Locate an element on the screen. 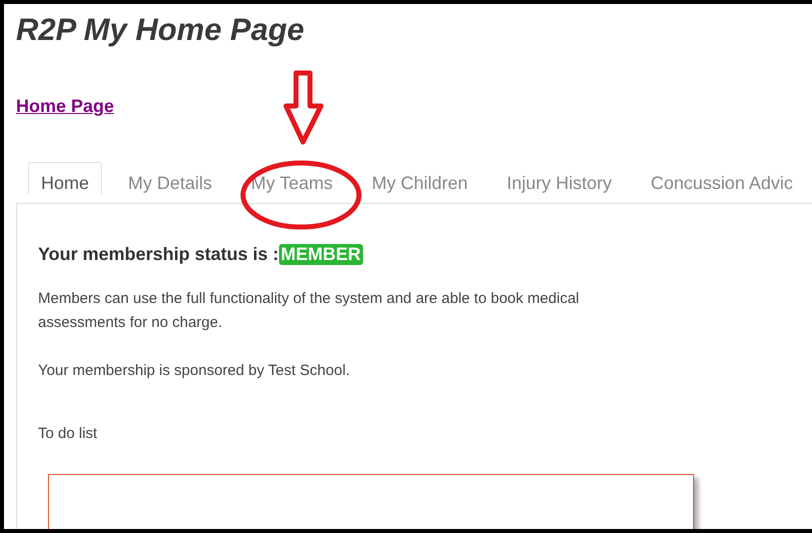  tab: Home is located at coordinates (65, 178).